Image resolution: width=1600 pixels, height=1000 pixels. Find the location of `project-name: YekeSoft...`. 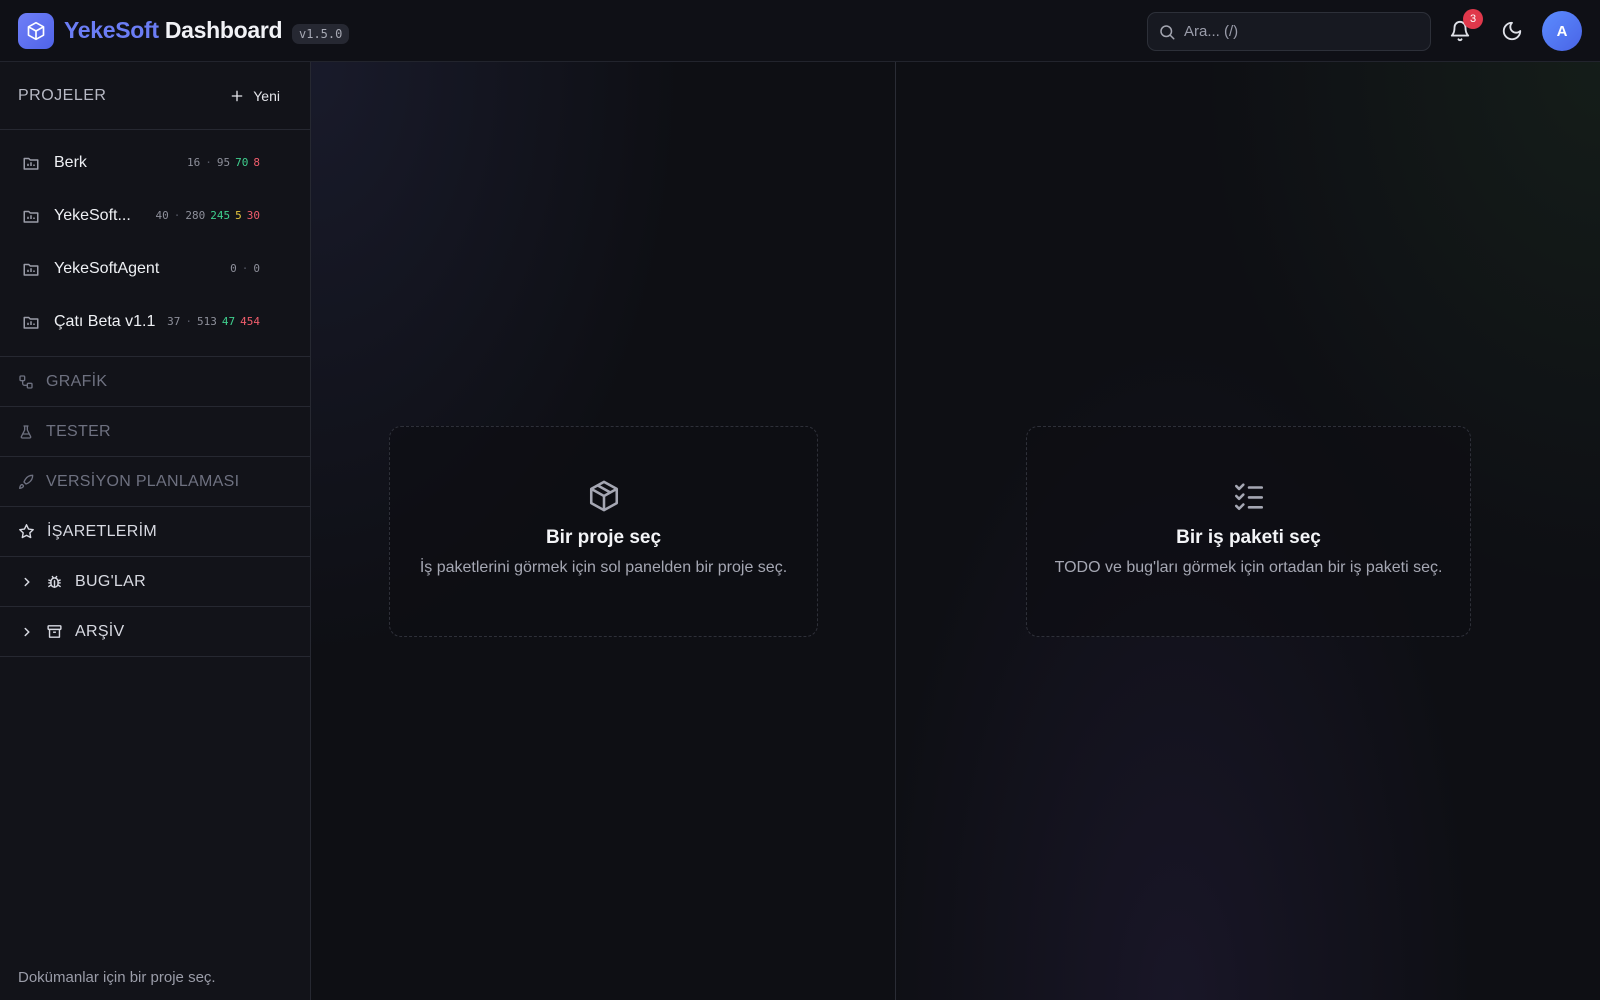

project-name: YekeSoft... is located at coordinates (92, 215).